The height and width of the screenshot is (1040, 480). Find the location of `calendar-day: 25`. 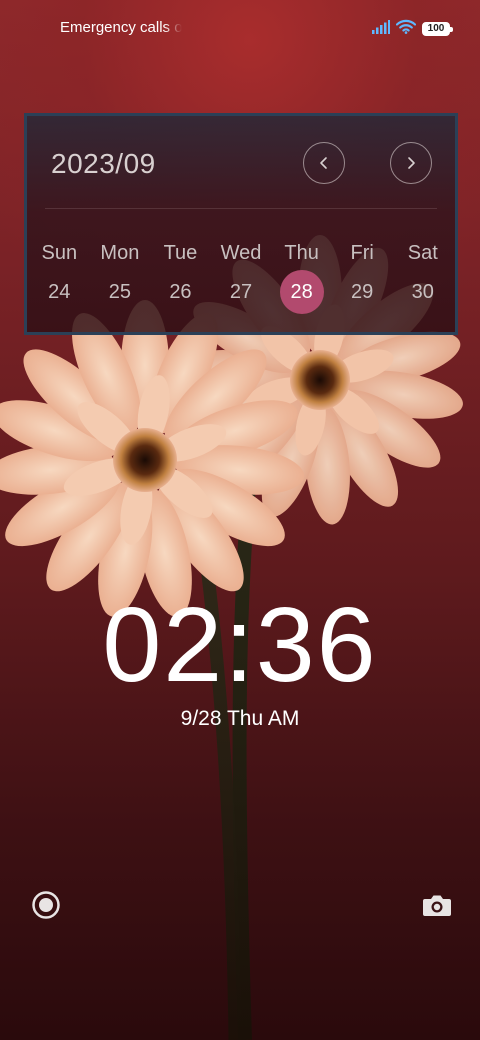

calendar-day: 25 is located at coordinates (120, 292).